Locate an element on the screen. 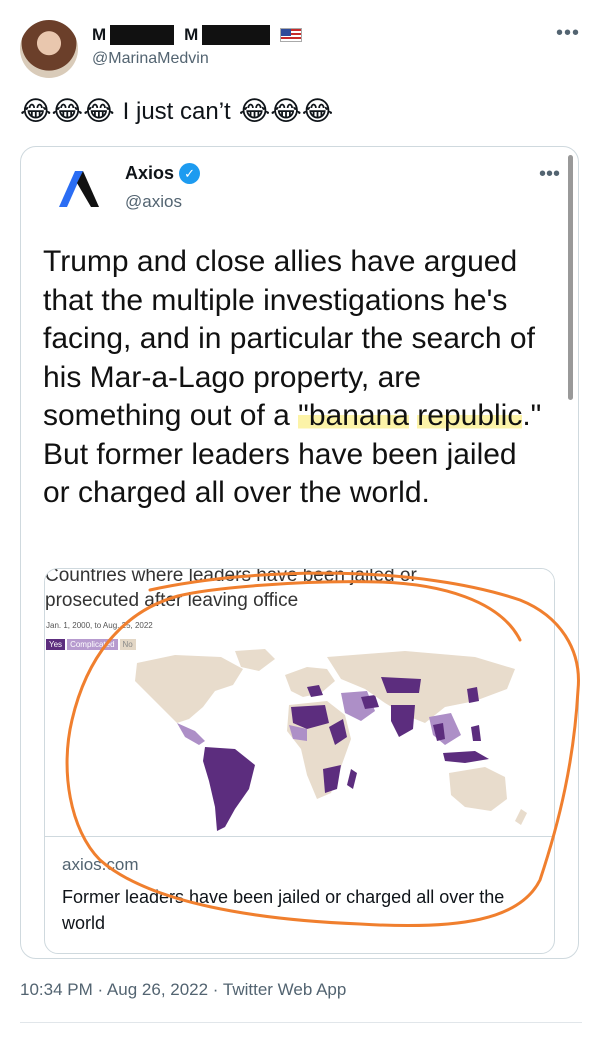 This screenshot has width=602, height=1048. author-name-part2: M is located at coordinates (191, 34).